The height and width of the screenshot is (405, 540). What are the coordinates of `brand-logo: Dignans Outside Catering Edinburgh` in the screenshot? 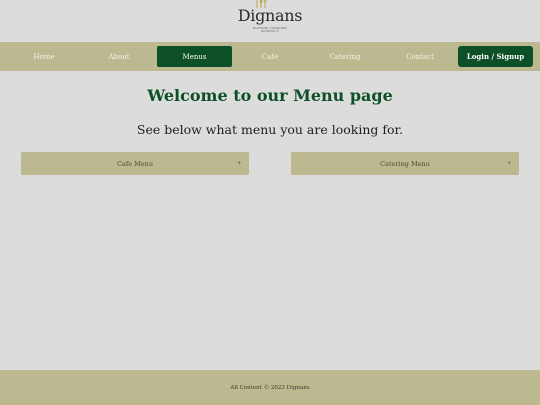 It's located at (270, 21).